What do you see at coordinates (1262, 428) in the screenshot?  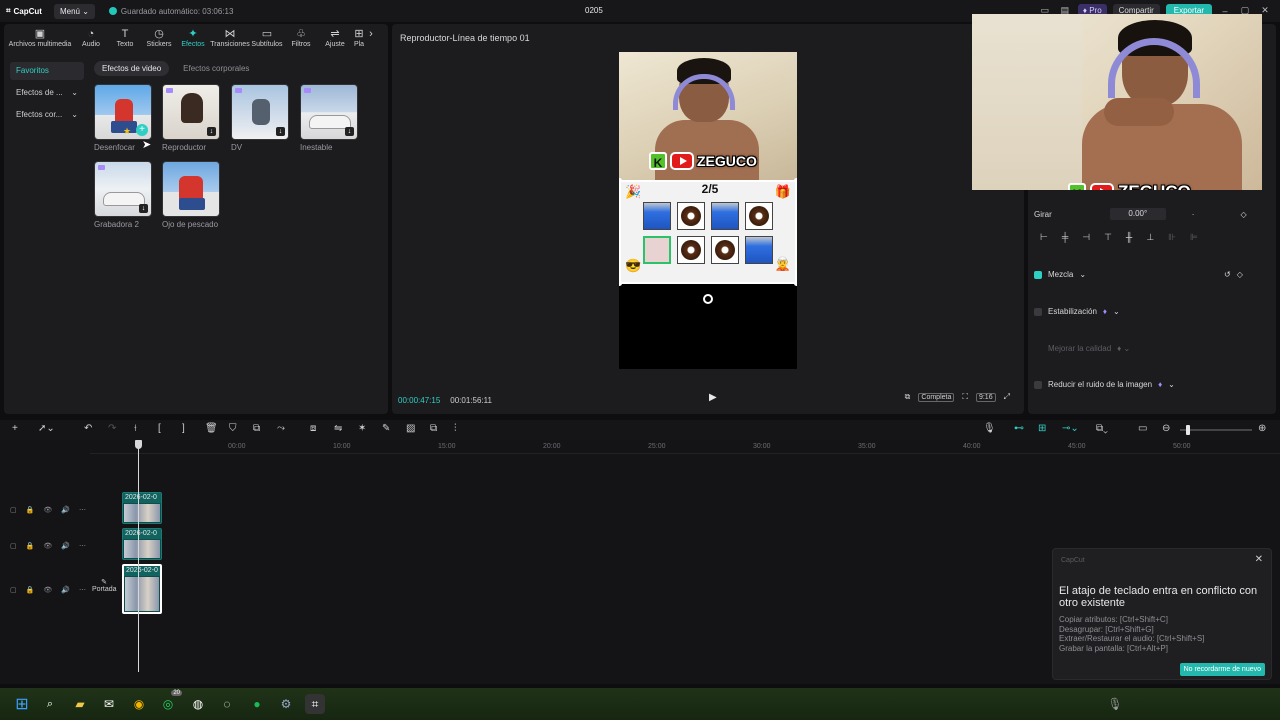 I see `zoom-in-icon: ⊕` at bounding box center [1262, 428].